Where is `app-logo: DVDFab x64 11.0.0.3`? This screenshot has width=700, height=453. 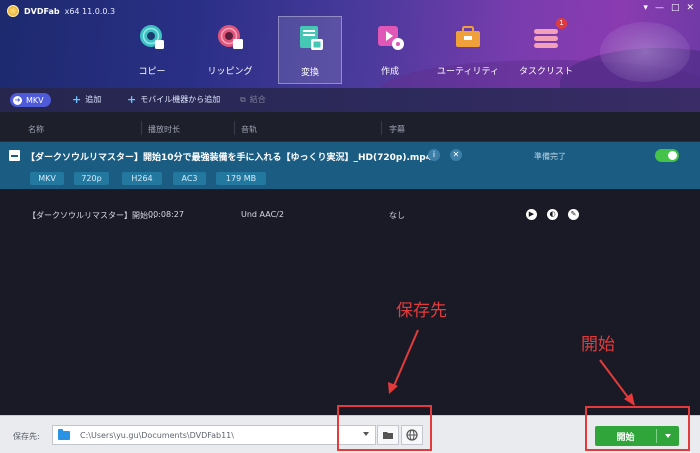 app-logo: DVDFab x64 11.0.0.3 is located at coordinates (61, 11).